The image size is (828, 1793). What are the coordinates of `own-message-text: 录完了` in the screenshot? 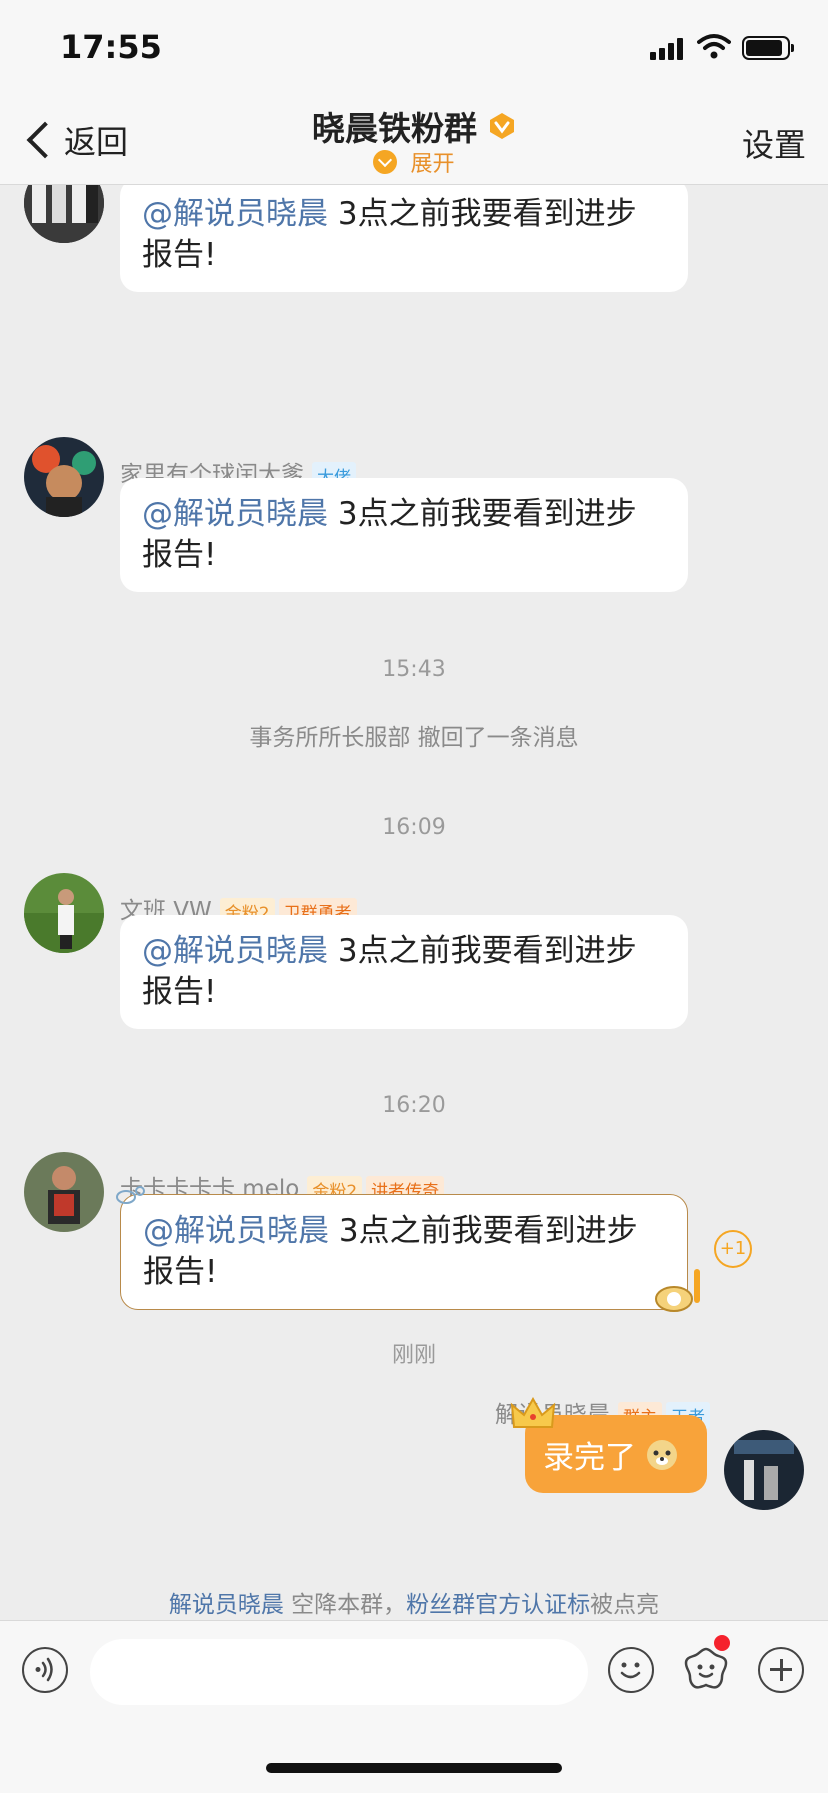 It's located at (589, 1457).